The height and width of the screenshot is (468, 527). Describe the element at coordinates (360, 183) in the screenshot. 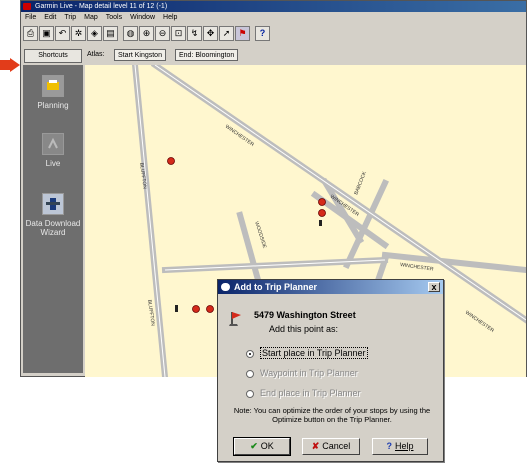

I see `street-label: BABCOCK` at that location.